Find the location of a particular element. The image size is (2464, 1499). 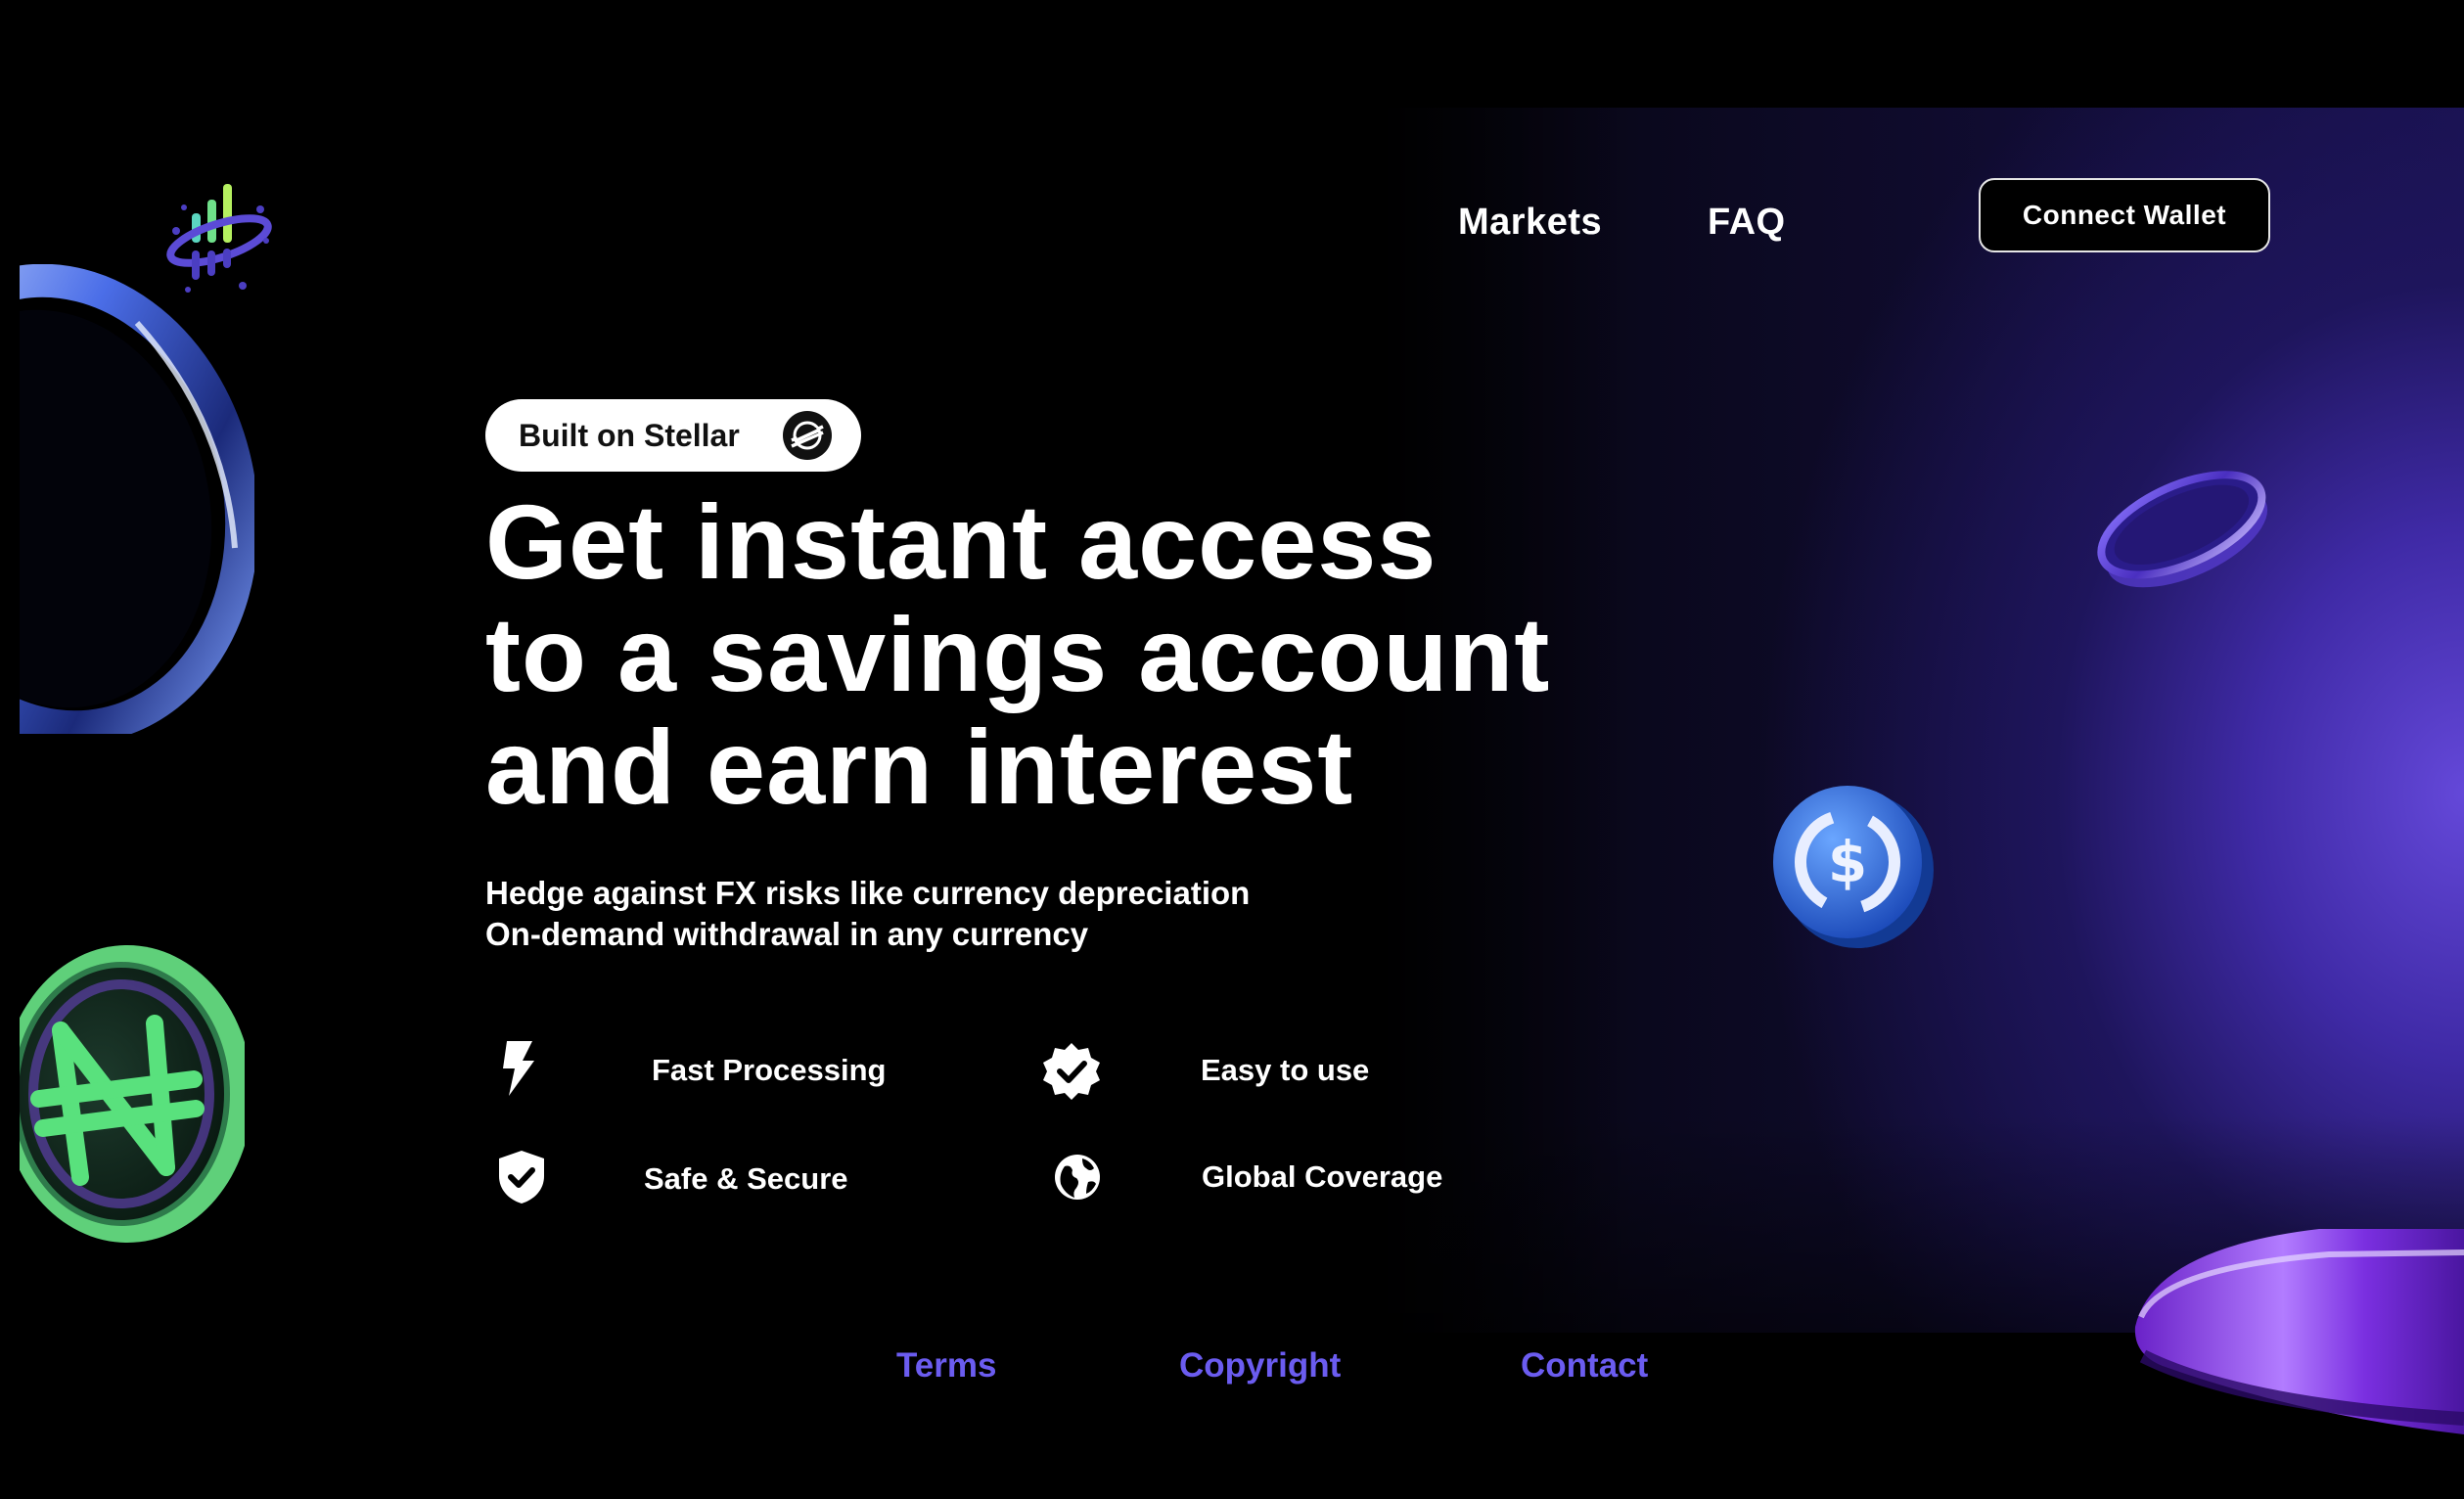

verified-badge-icon is located at coordinates (1071, 1071).